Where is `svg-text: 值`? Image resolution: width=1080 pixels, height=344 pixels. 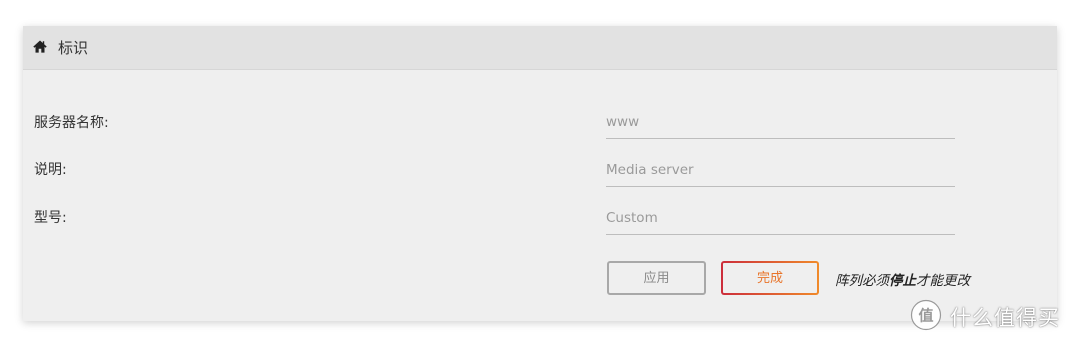
svg-text: 值 is located at coordinates (925, 316).